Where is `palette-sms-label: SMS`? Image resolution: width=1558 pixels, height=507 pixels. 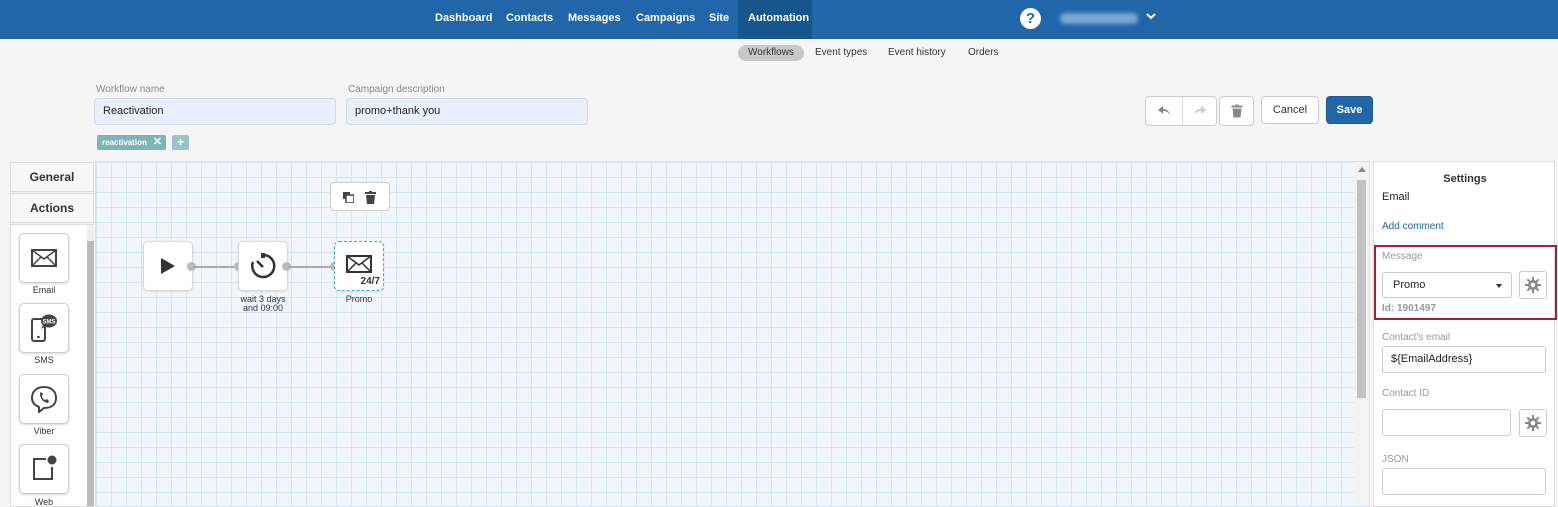 palette-sms-label: SMS is located at coordinates (44, 360).